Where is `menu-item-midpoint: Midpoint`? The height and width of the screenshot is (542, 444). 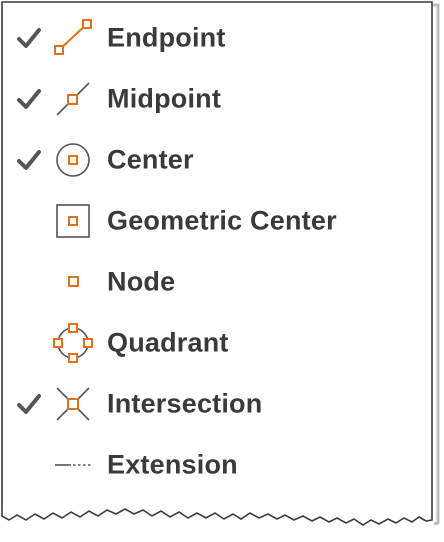
menu-item-midpoint: Midpoint is located at coordinates (216, 98).